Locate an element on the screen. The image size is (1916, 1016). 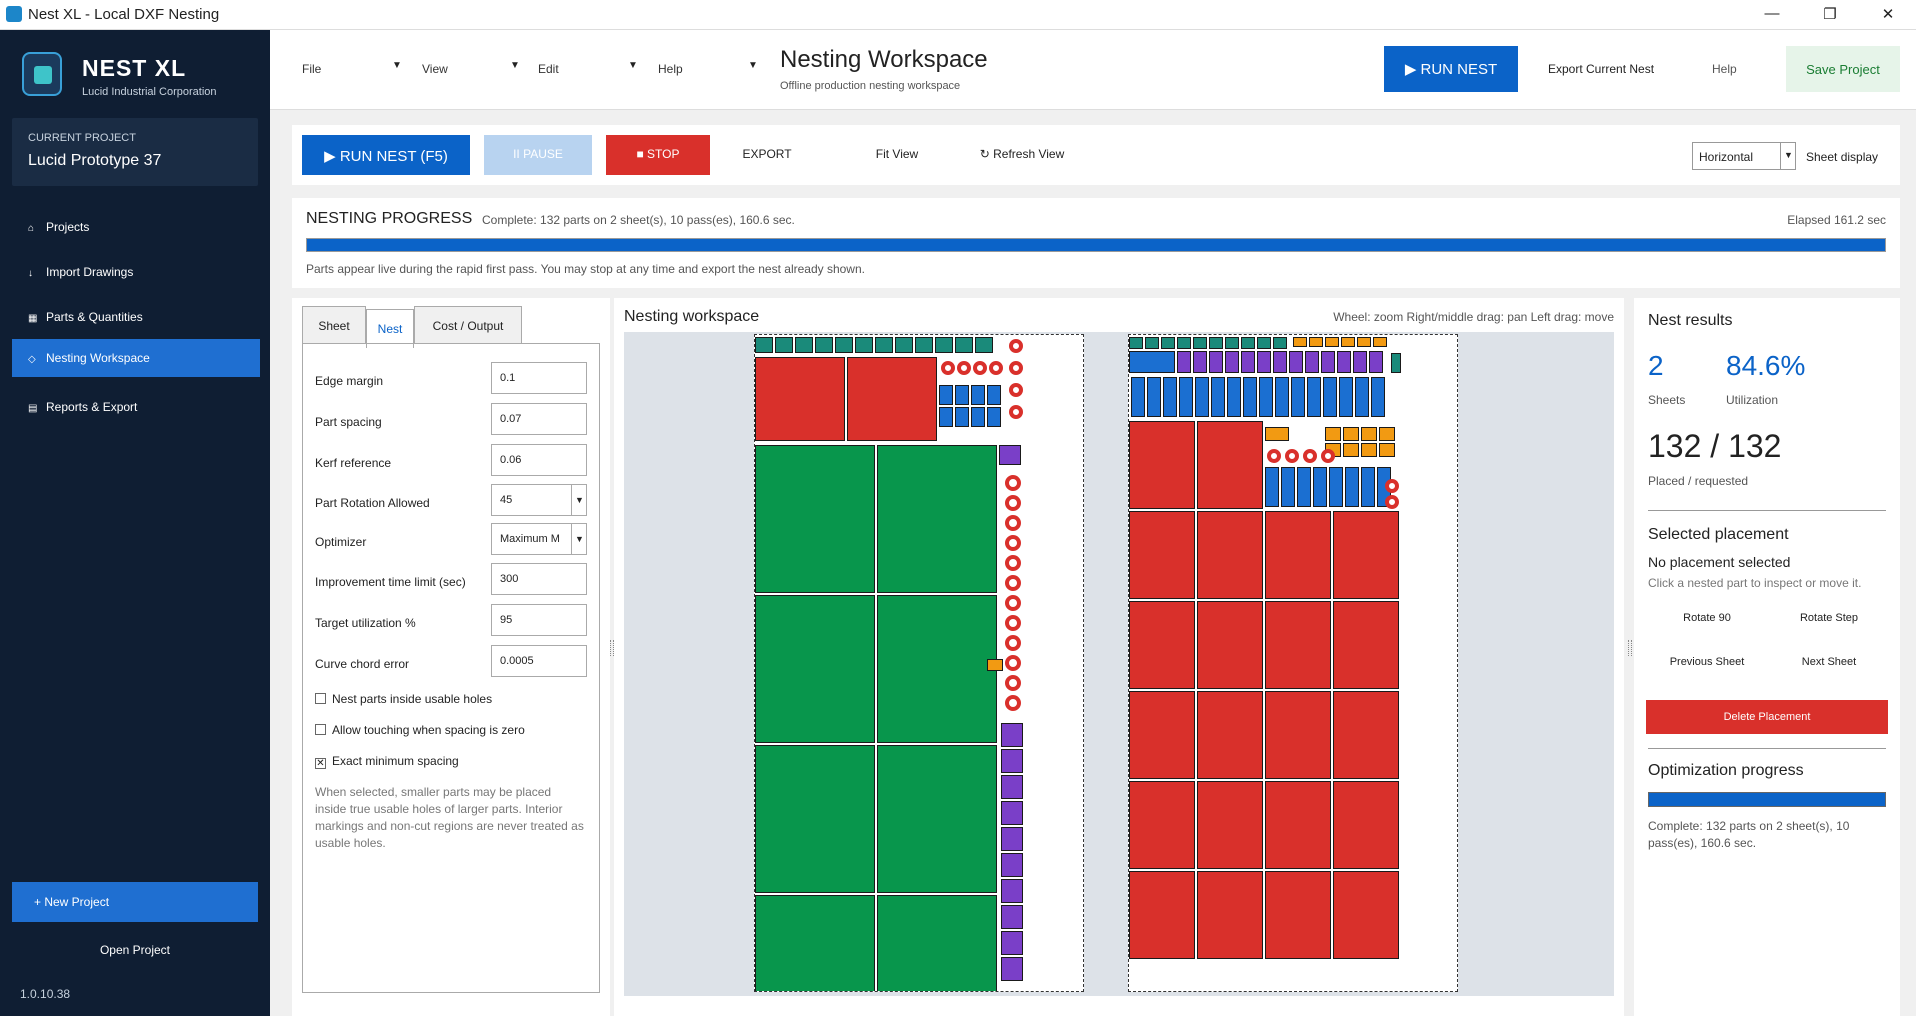
run-nest-f5-button: ▶ RUN NEST (F5) is located at coordinates (386, 155).